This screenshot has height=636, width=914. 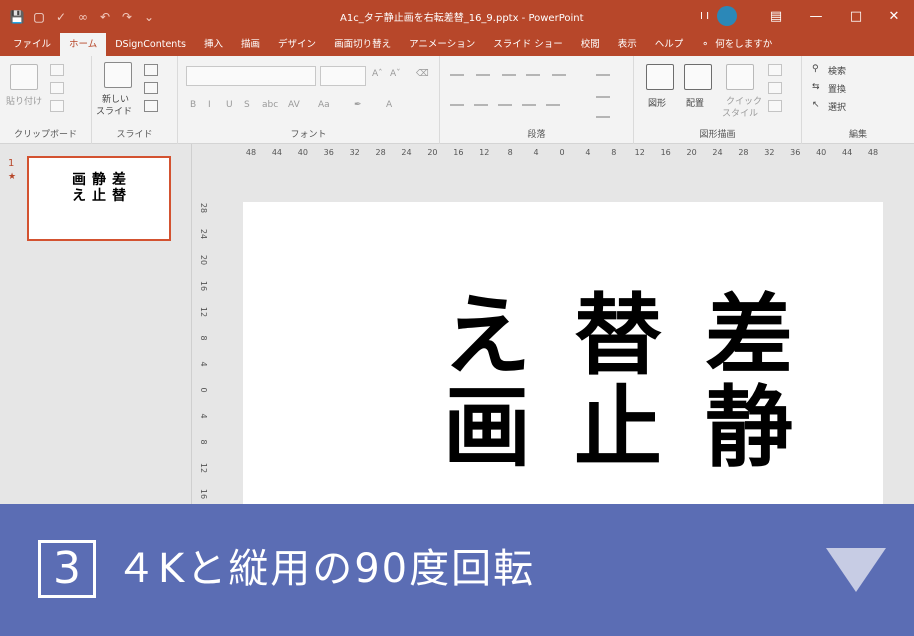 What do you see at coordinates (775, 70) in the screenshot?
I see `shape-fill-icon` at bounding box center [775, 70].